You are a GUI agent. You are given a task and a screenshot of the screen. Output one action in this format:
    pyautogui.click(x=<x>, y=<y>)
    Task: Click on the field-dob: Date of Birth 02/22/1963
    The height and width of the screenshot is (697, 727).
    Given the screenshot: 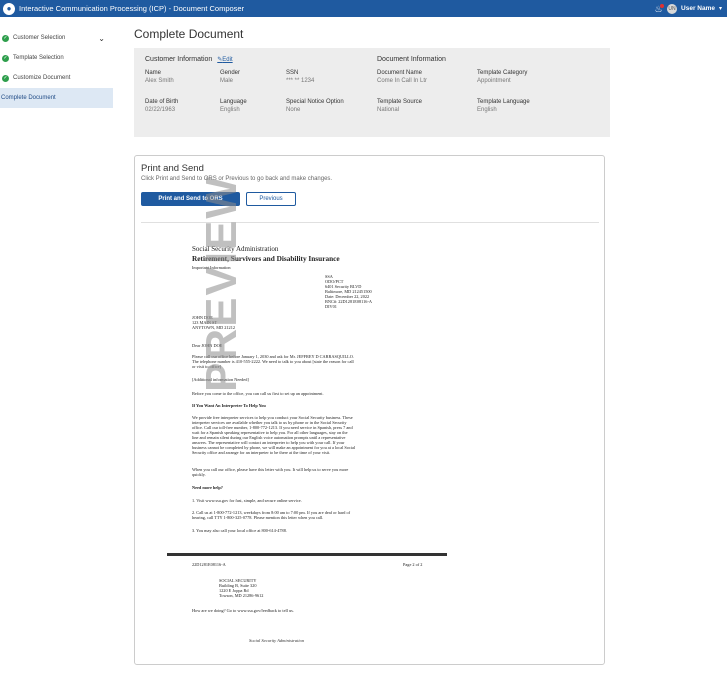 What is the action you would take?
    pyautogui.click(x=161, y=106)
    